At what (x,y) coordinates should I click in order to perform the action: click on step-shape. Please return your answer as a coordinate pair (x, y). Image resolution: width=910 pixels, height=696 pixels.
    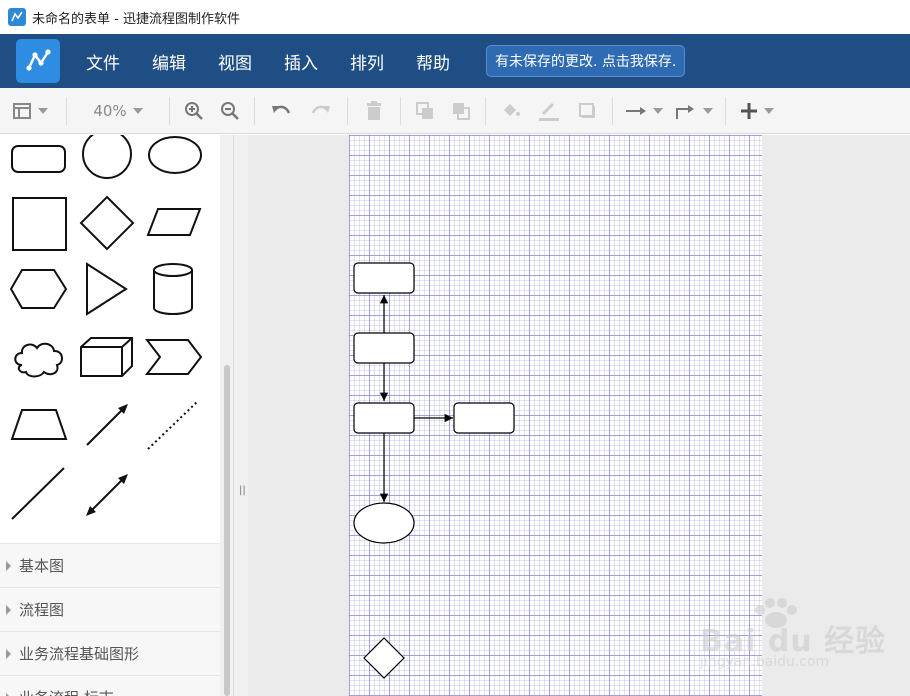
    Looking at the image, I should click on (174, 357).